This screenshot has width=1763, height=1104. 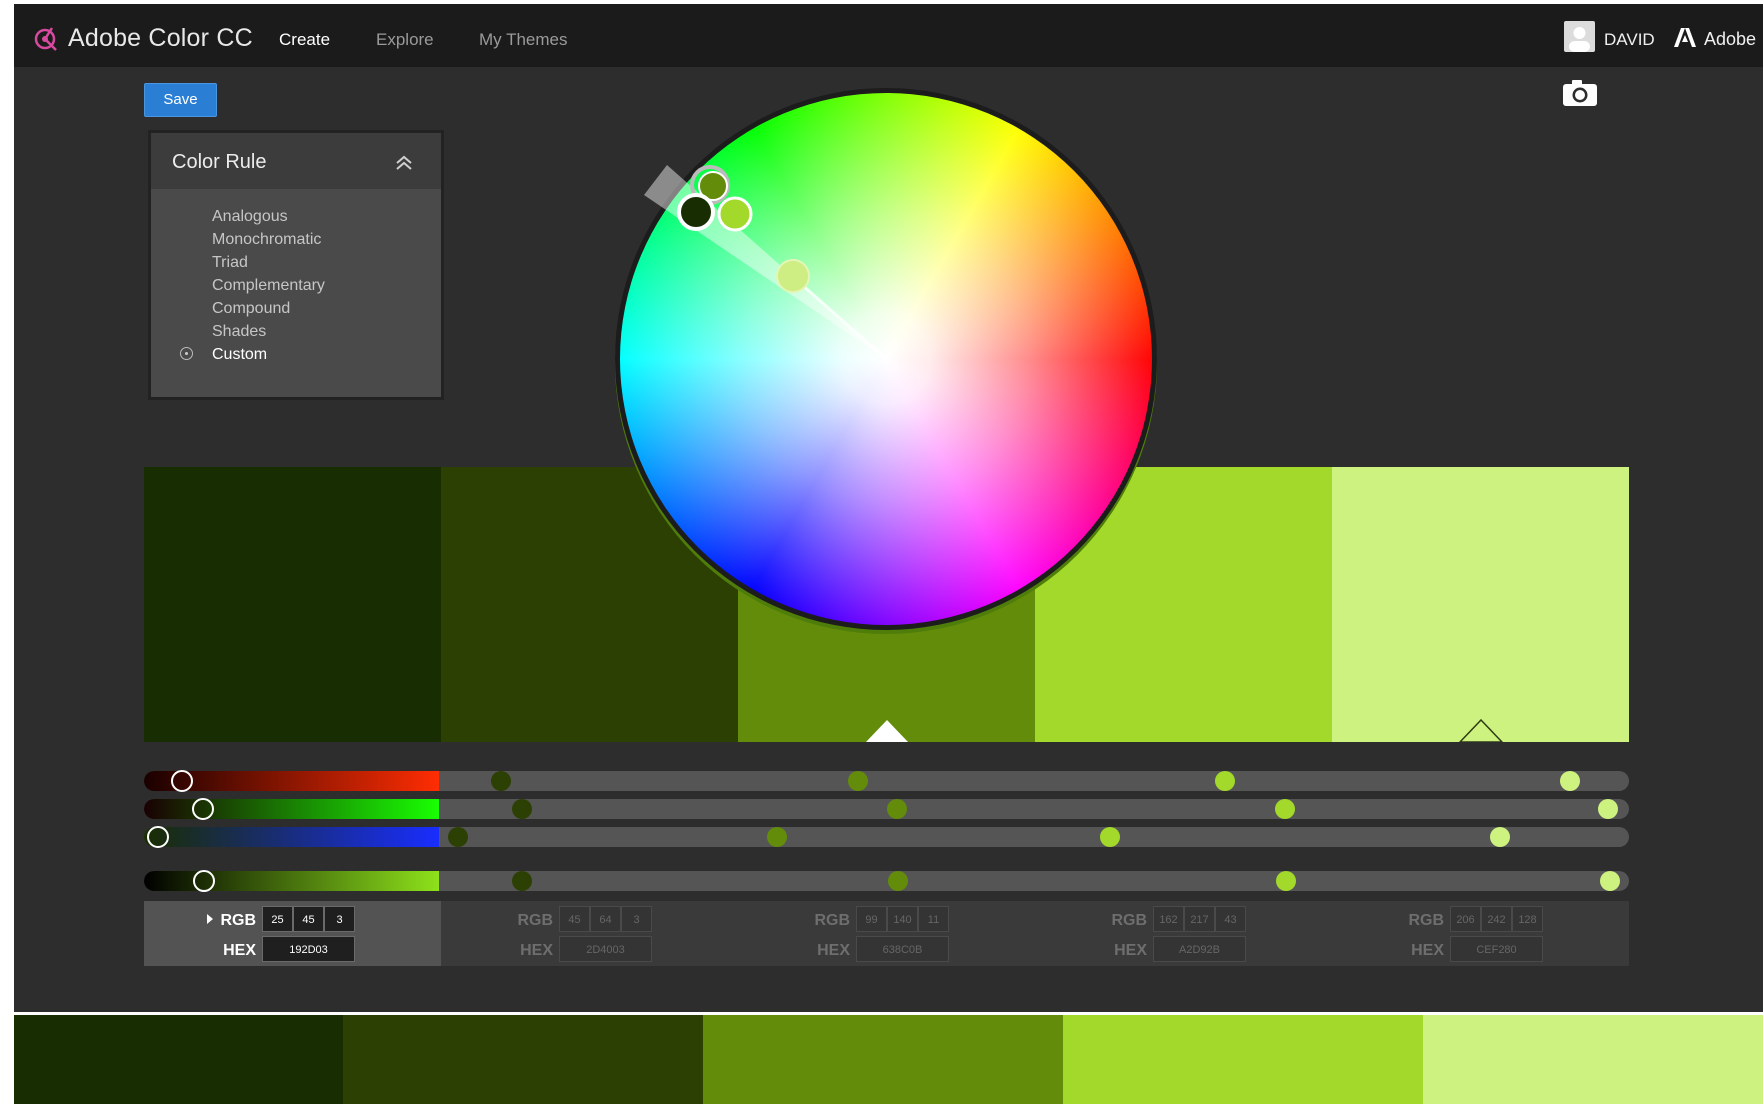 What do you see at coordinates (296, 216) in the screenshot?
I see `rule-analogous: Analogous` at bounding box center [296, 216].